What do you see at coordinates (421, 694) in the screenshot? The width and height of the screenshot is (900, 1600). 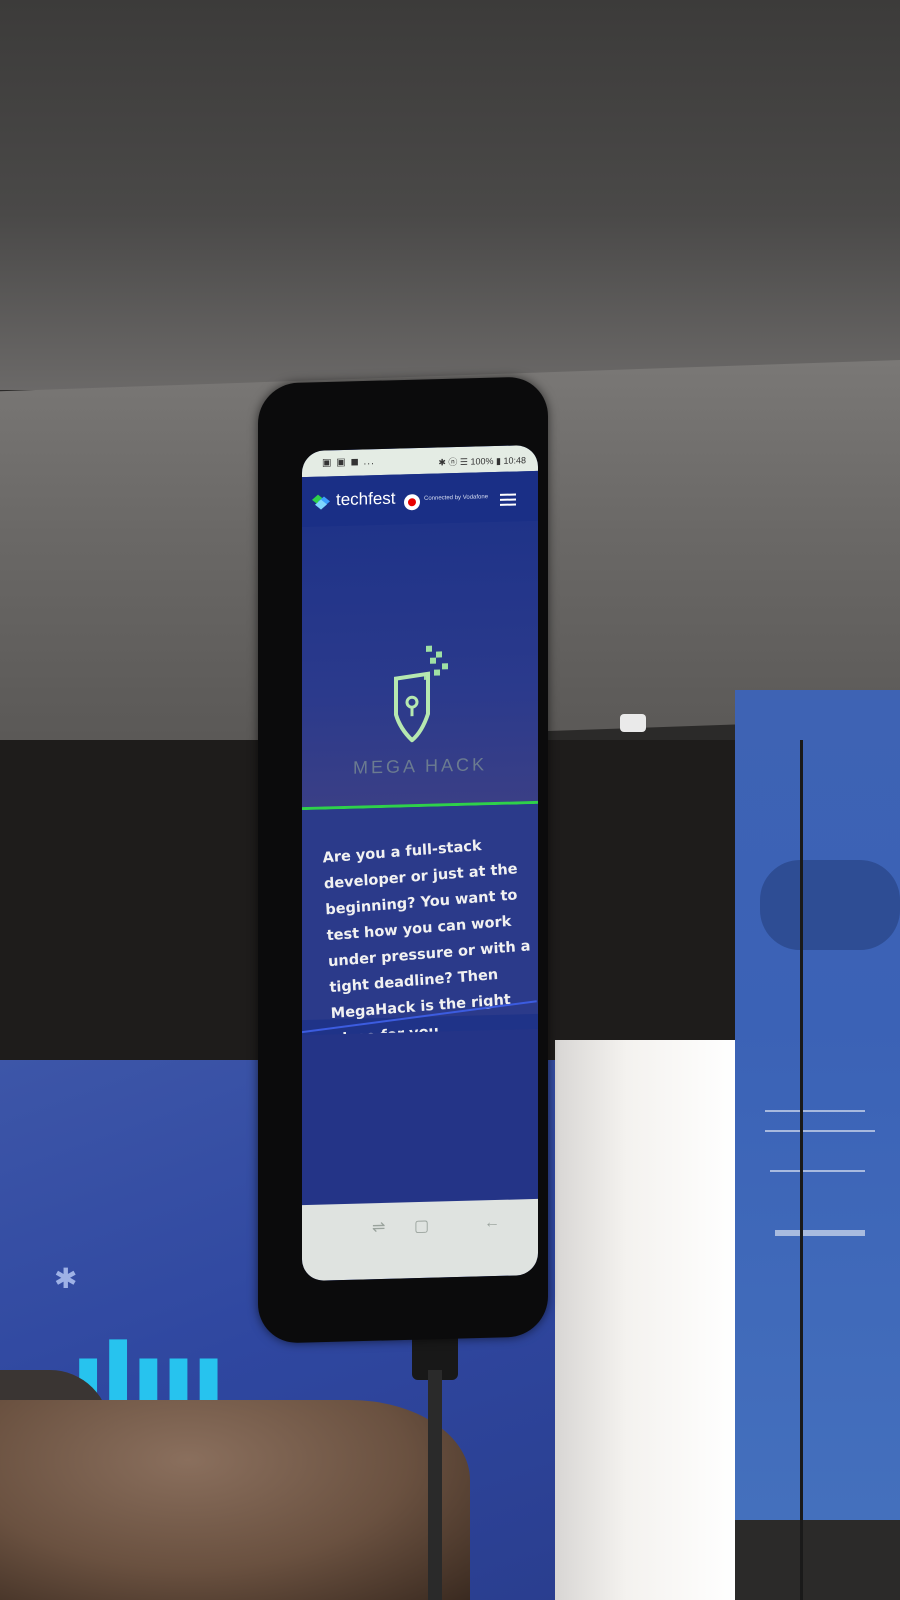 I see `shield-lock-icon` at bounding box center [421, 694].